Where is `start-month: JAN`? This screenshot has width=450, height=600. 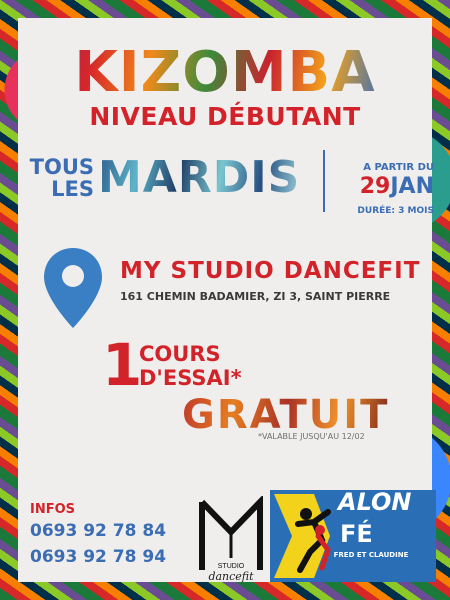 start-month: JAN is located at coordinates (412, 186).